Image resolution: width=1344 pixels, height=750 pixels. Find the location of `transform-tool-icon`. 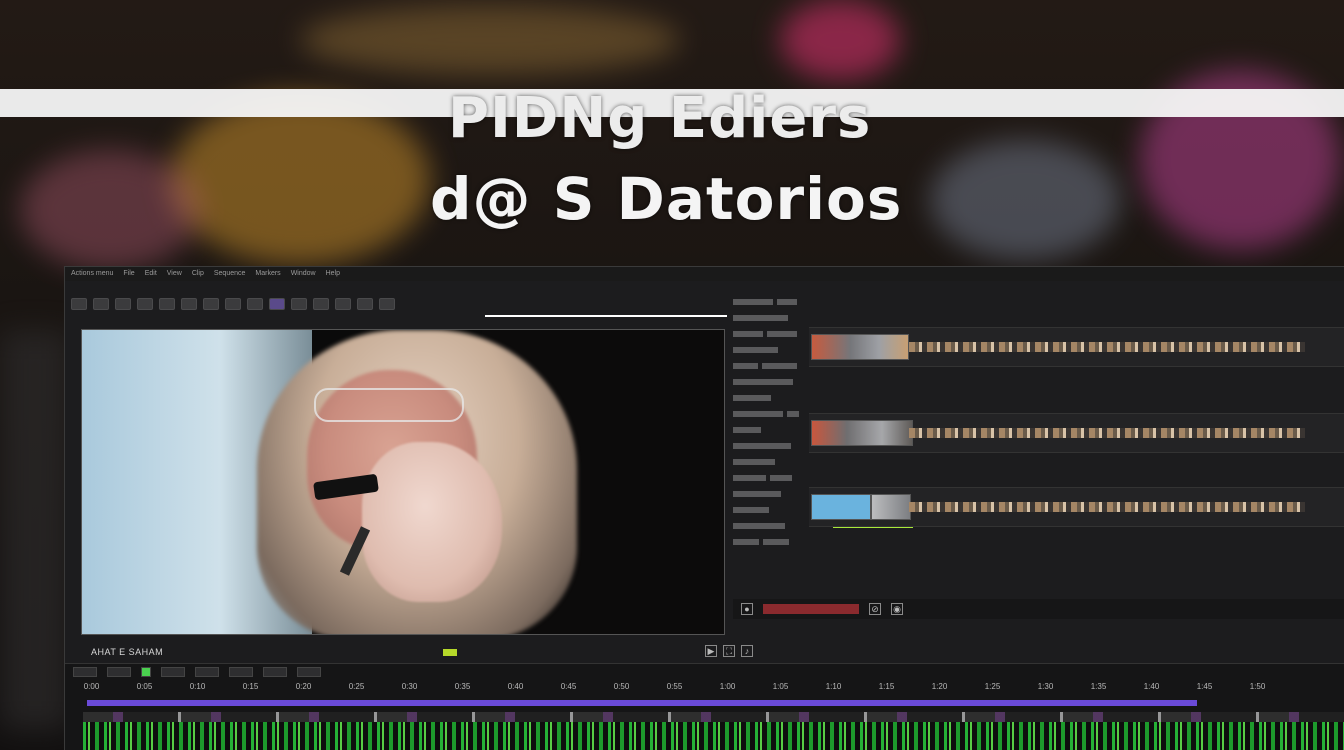

transform-tool-icon is located at coordinates (233, 304).